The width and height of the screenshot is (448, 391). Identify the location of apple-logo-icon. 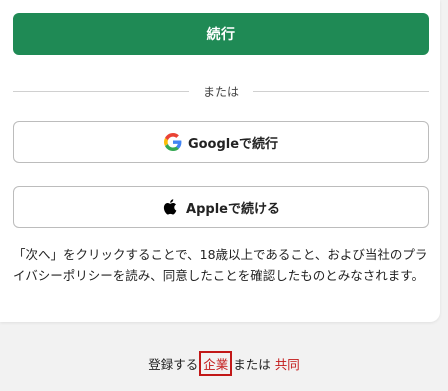
(171, 207).